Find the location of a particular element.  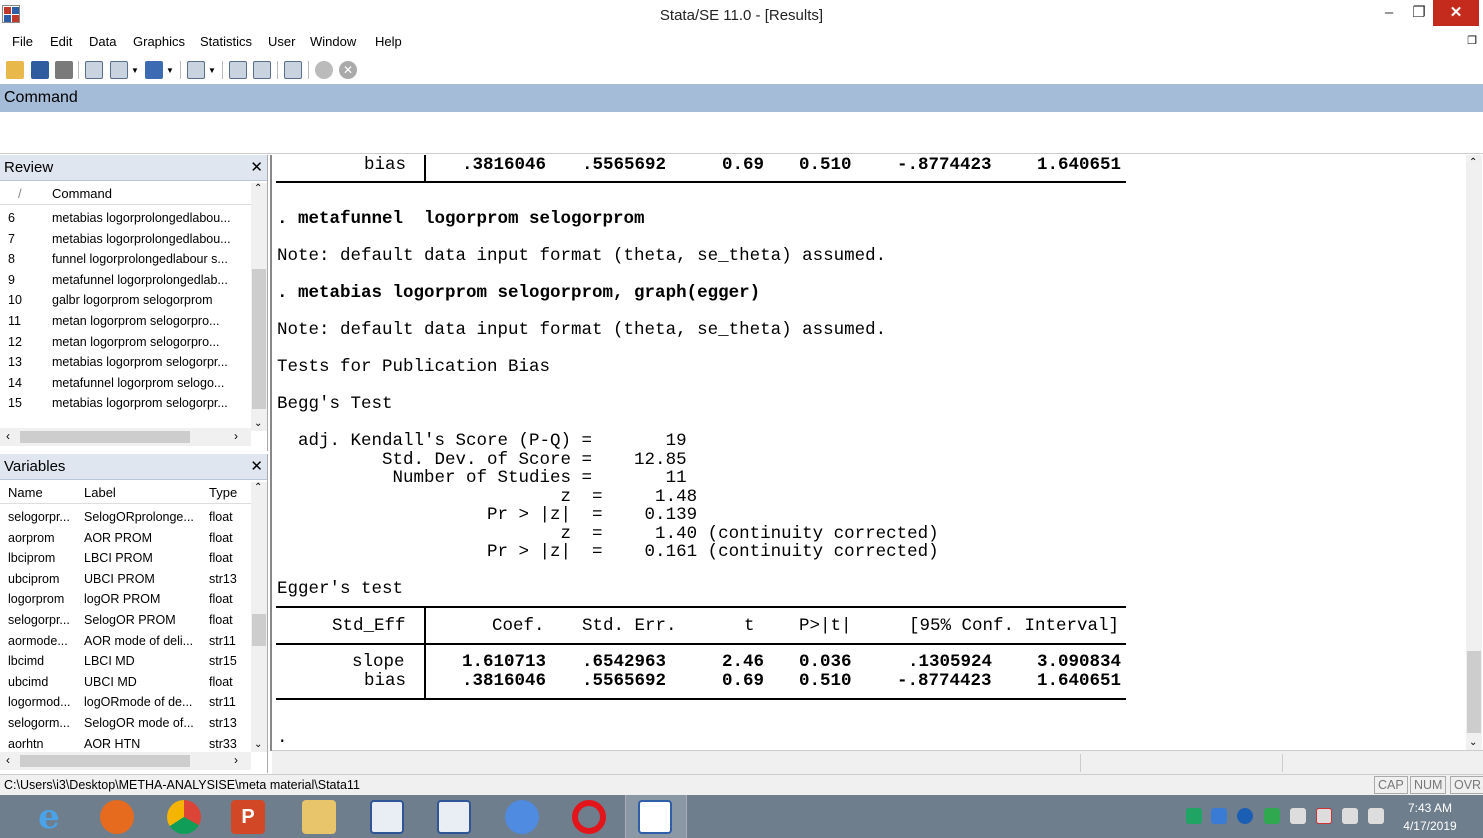

variable-row: logormod... logORmode of de... str11 is located at coordinates (125, 702).